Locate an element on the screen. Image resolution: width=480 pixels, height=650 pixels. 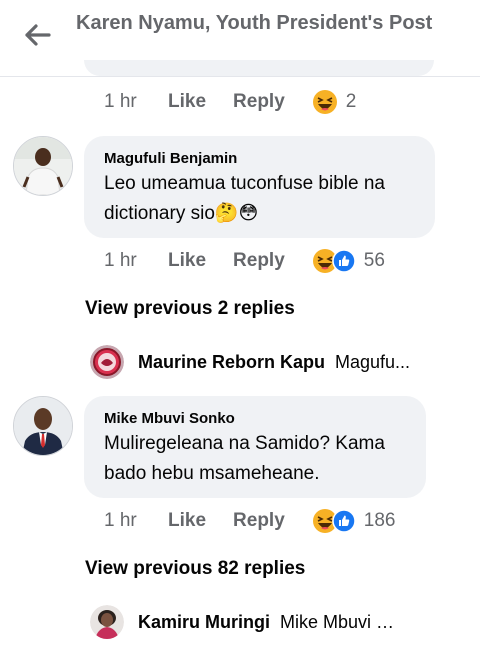
reactions-summary: 186 is located at coordinates (354, 521).